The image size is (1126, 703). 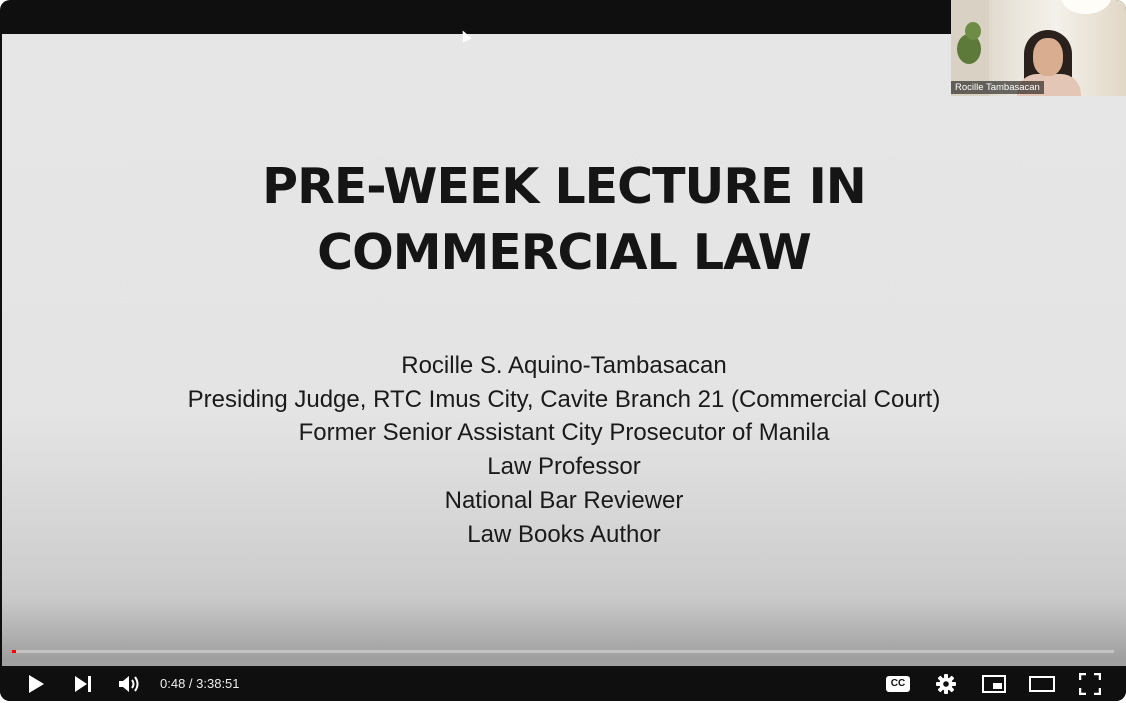 I want to click on miniplayer-button, so click(x=994, y=683).